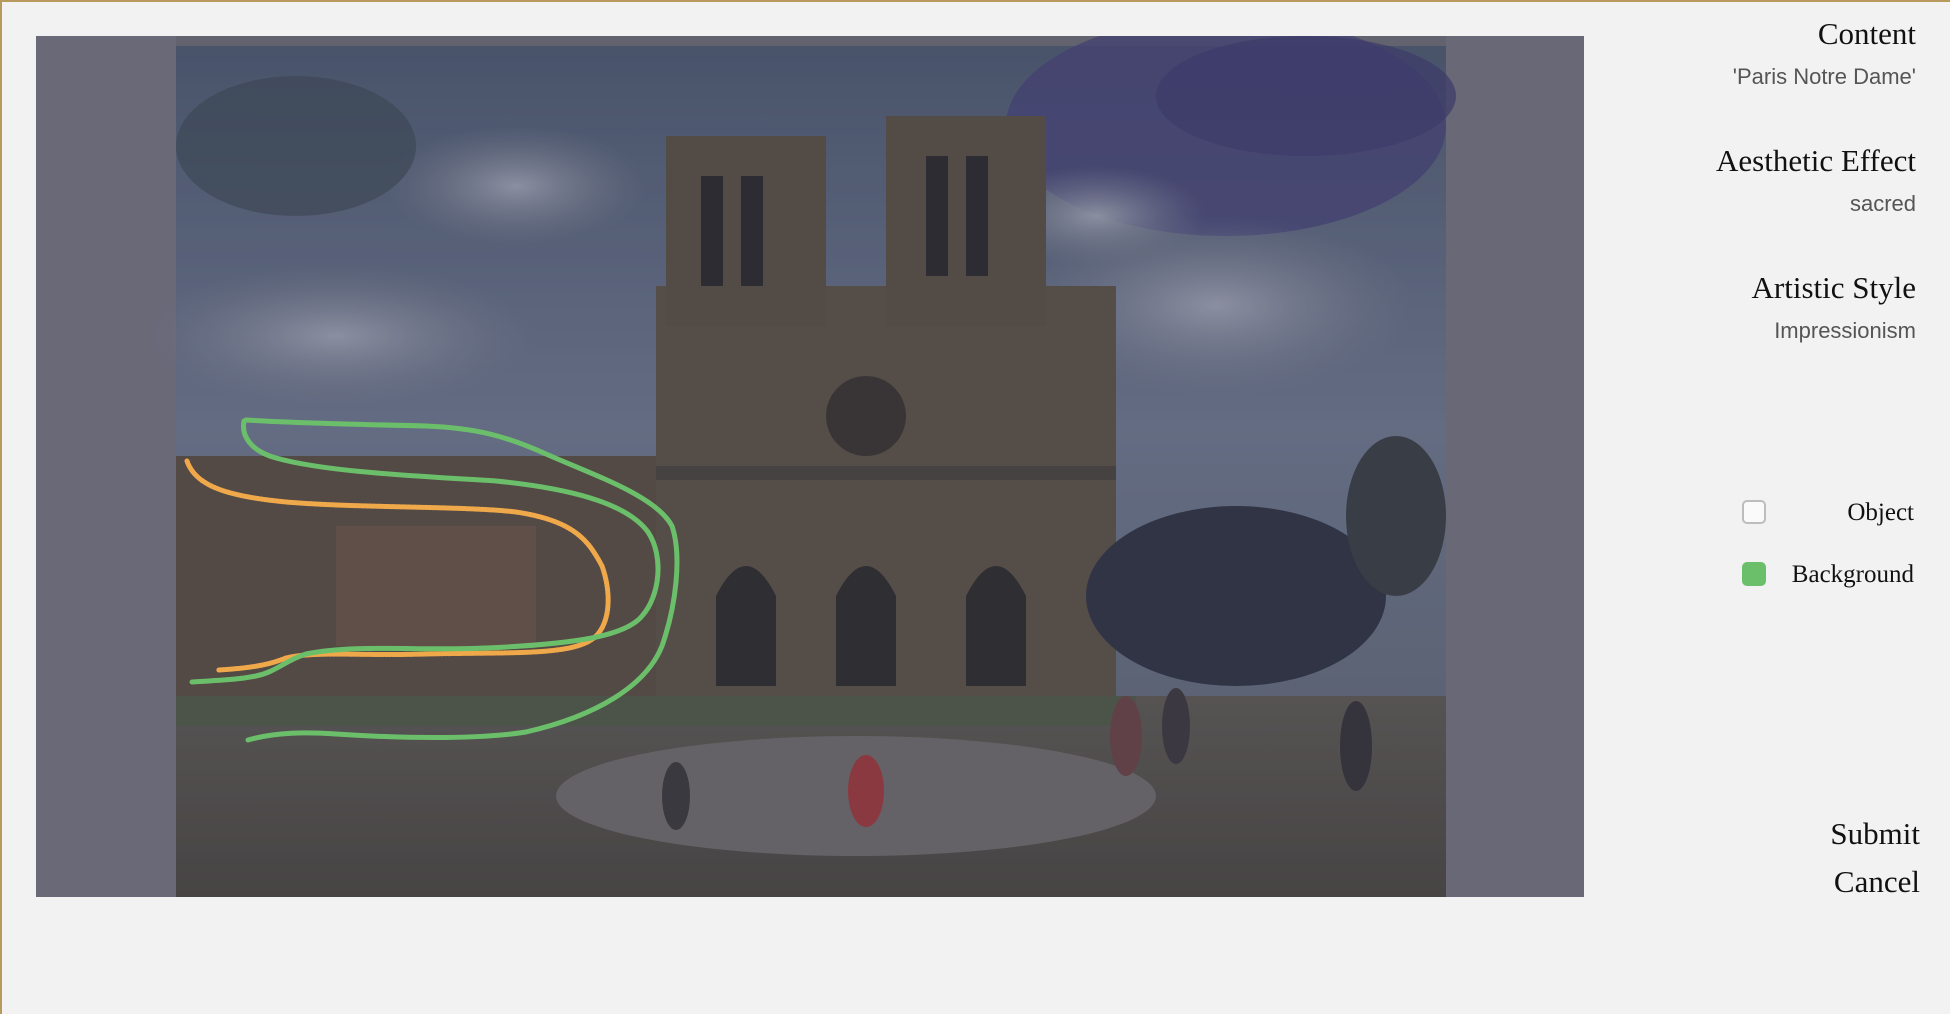 This screenshot has height=1014, width=1950. What do you see at coordinates (1877, 882) in the screenshot?
I see `cancel-button: Cancel` at bounding box center [1877, 882].